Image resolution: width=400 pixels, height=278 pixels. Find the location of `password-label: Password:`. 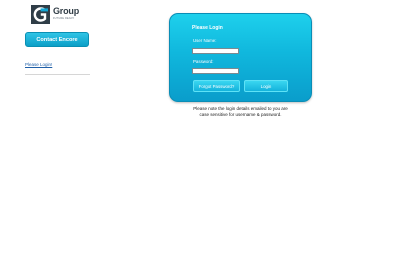

password-label: Password: is located at coordinates (203, 61).